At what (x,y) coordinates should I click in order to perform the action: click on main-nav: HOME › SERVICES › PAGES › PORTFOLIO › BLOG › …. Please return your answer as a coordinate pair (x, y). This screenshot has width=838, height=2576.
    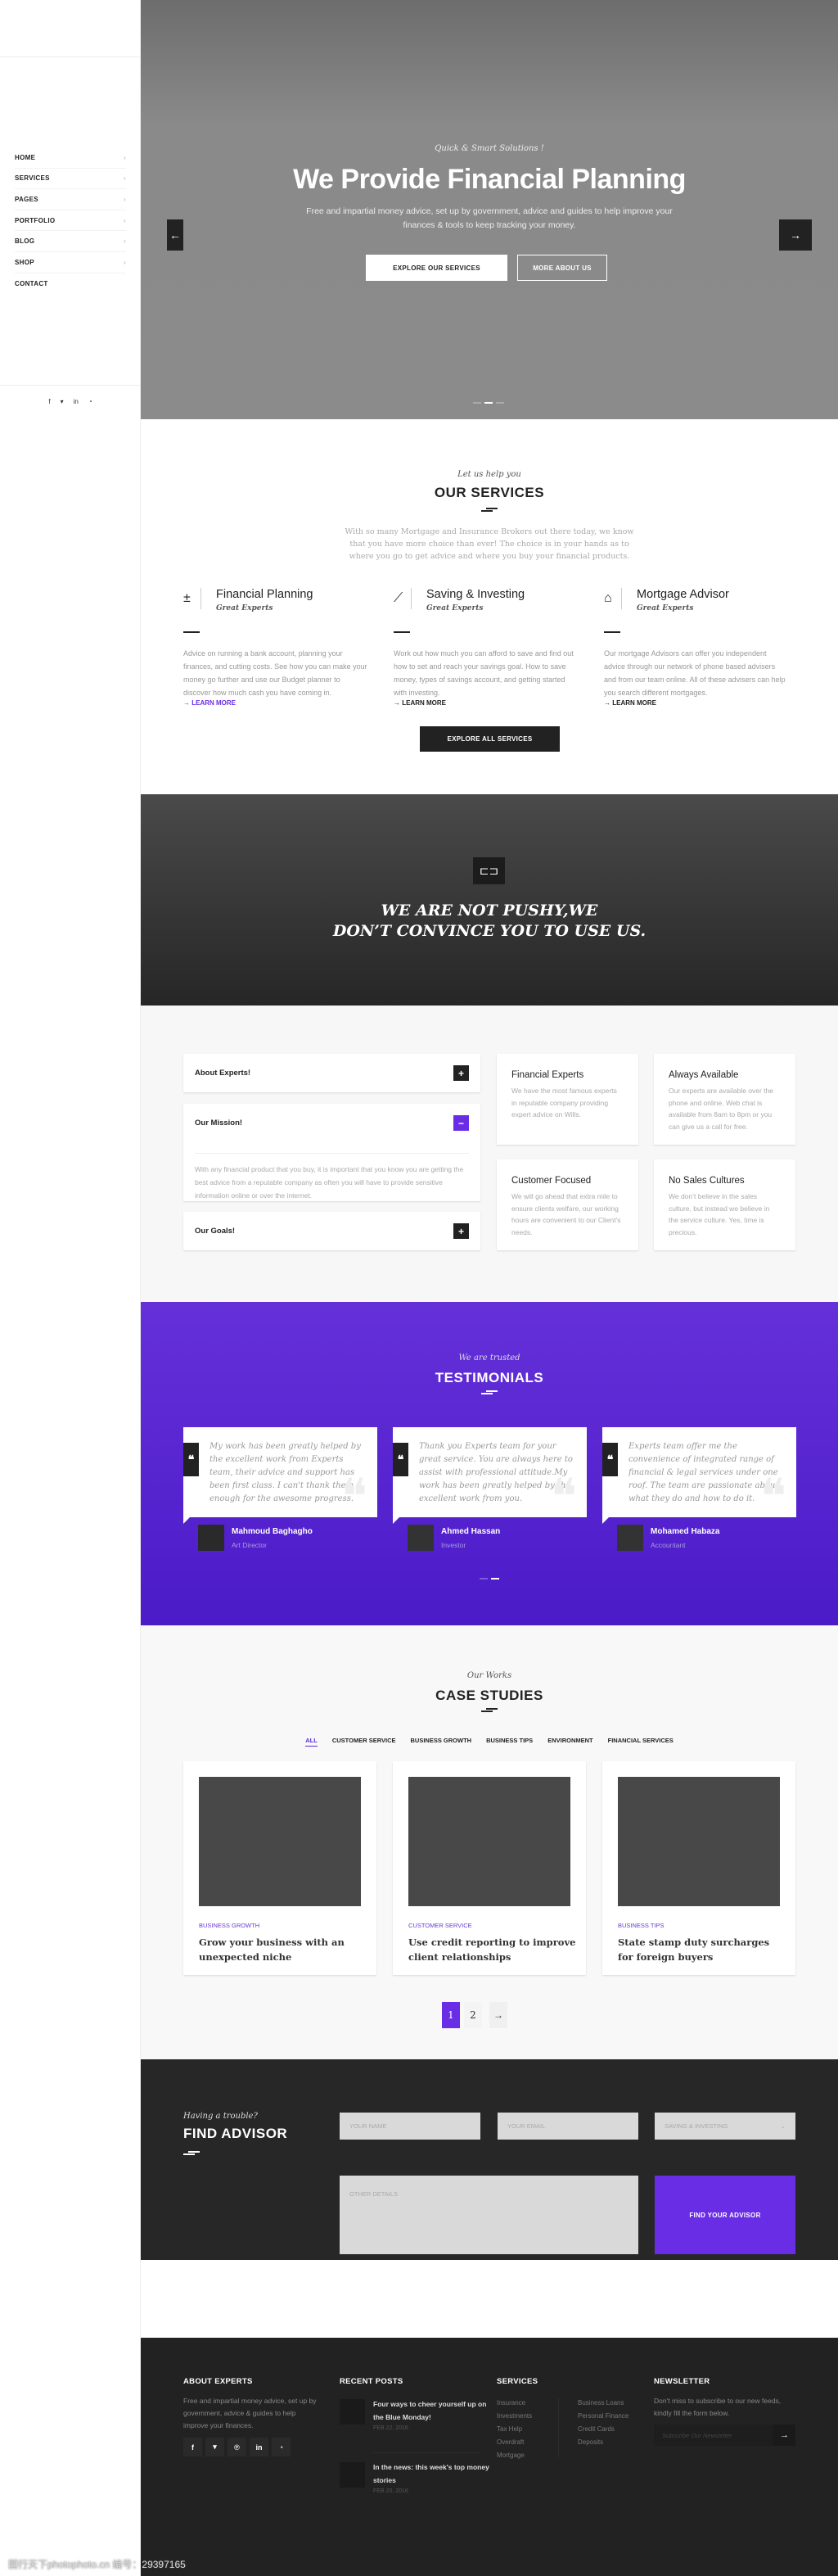
    Looking at the image, I should click on (70, 221).